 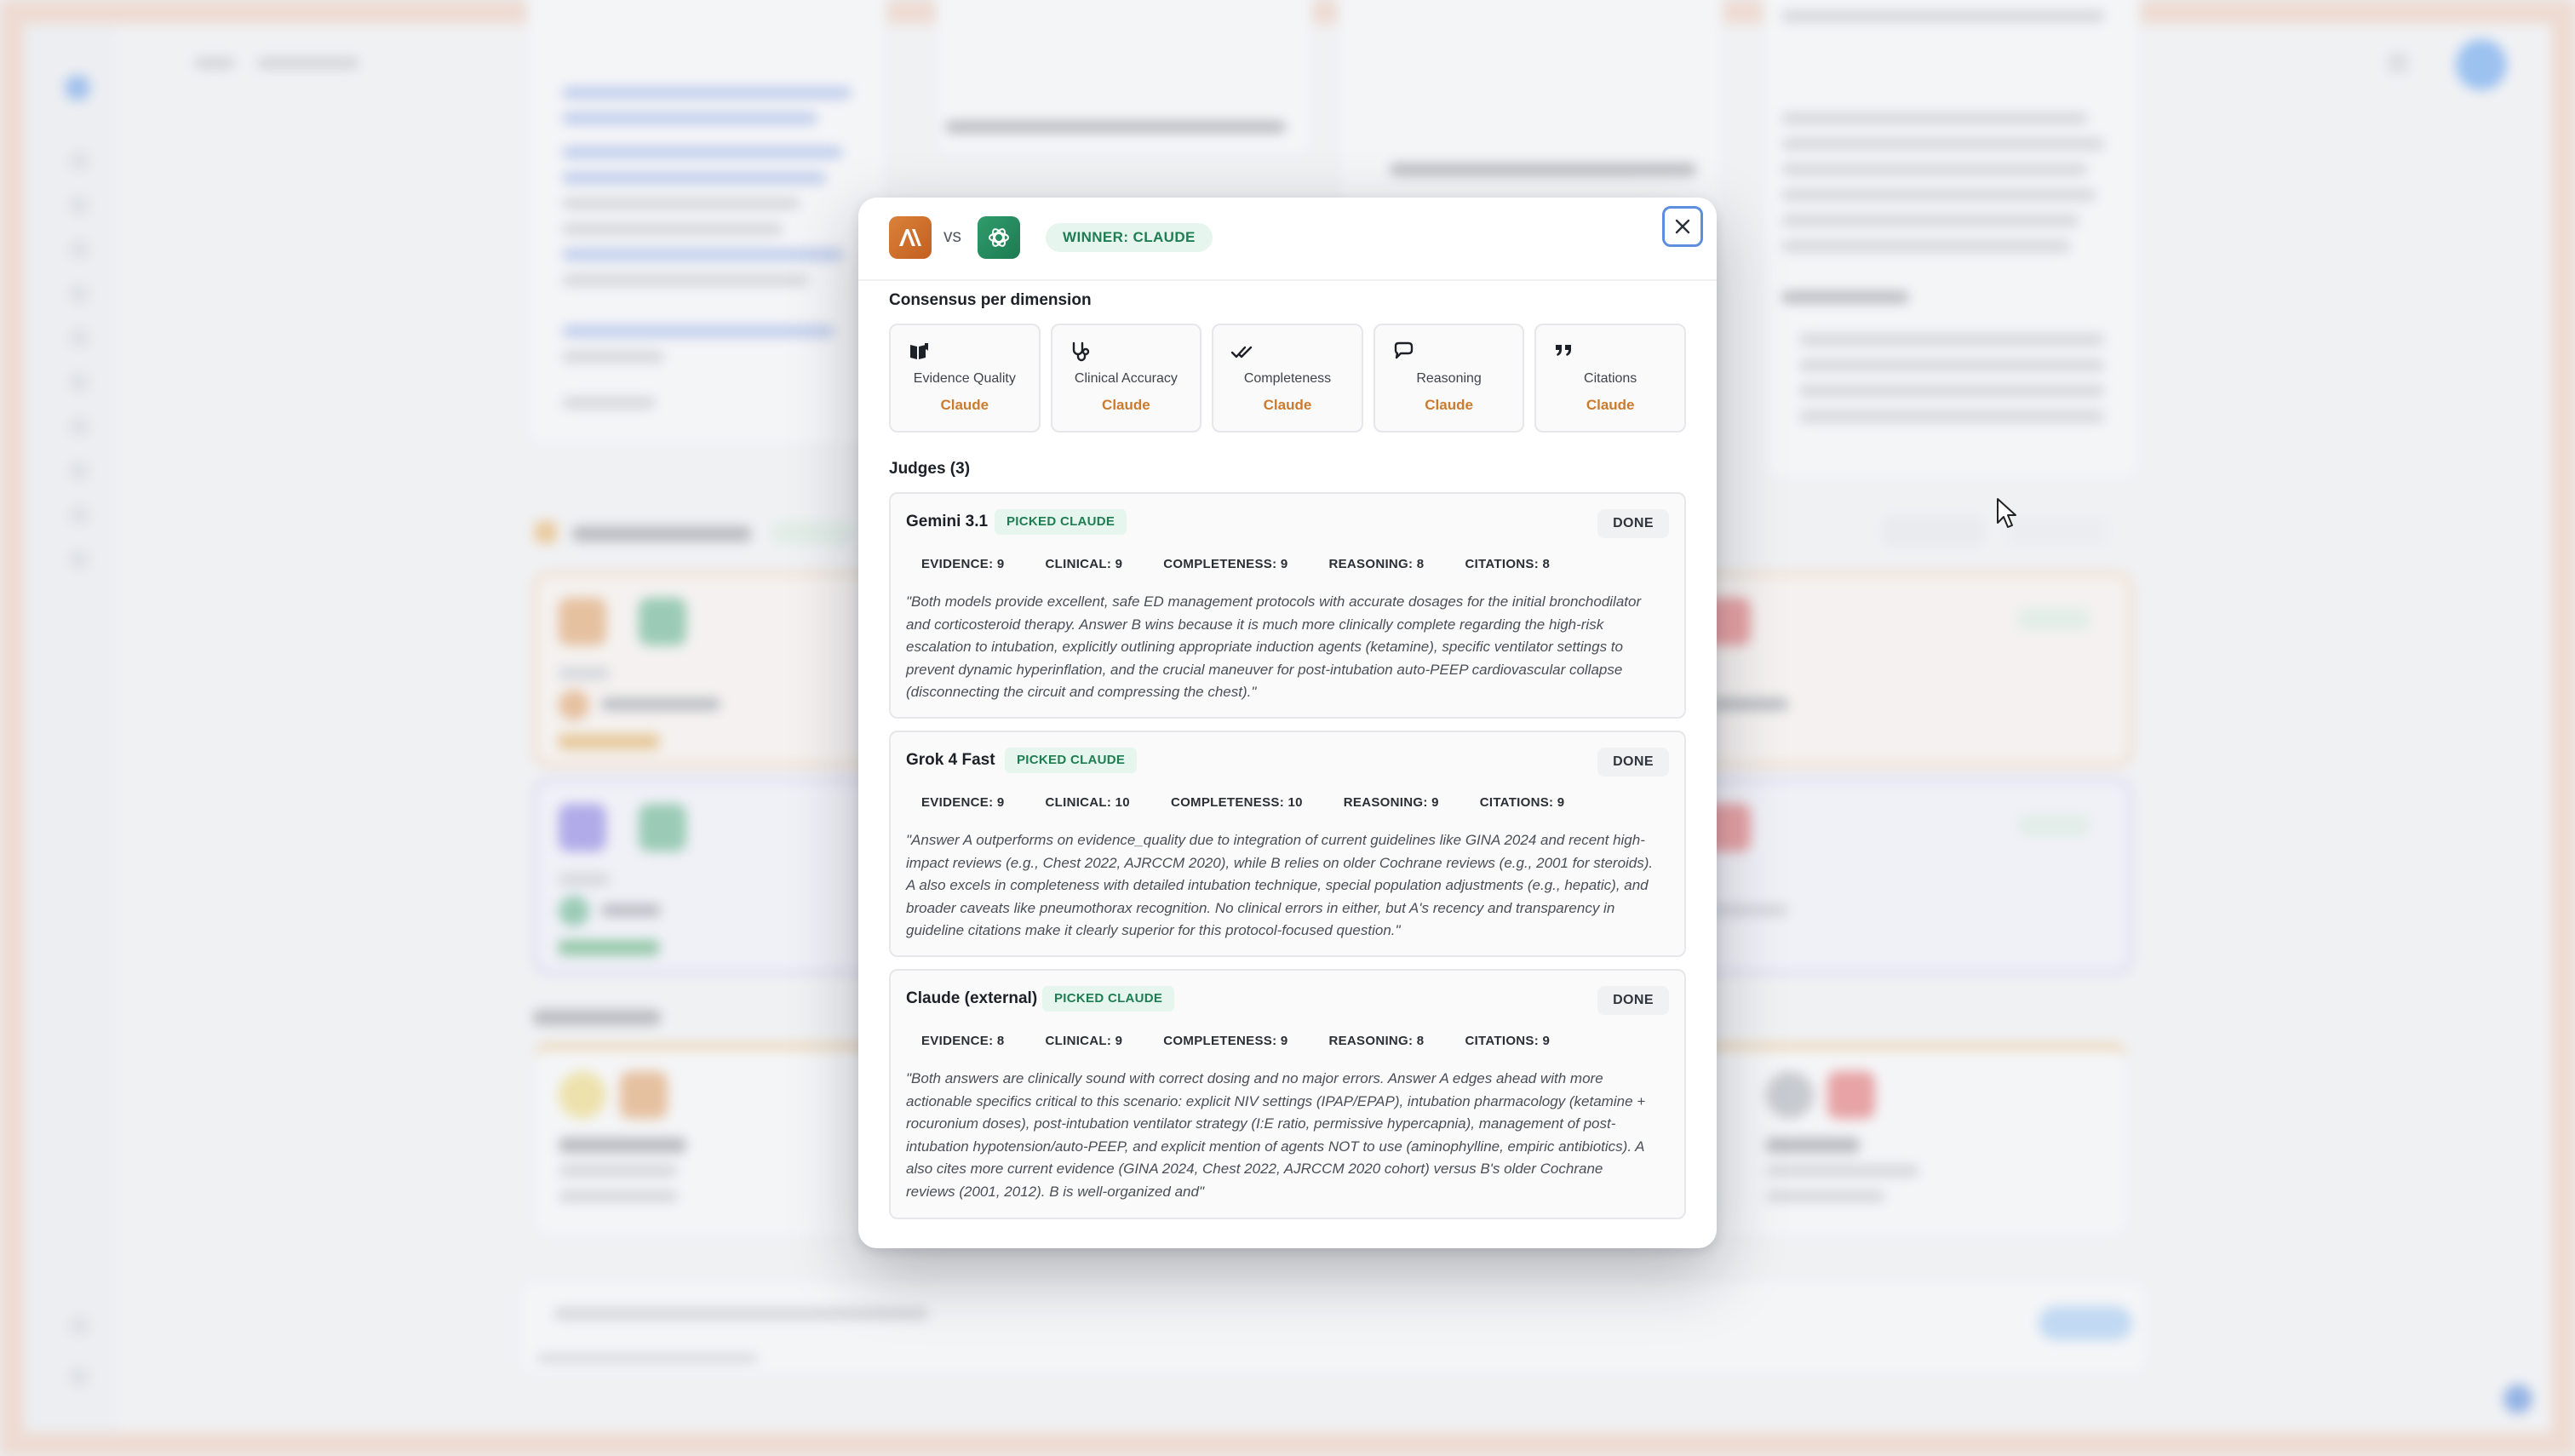 I want to click on consensus-title: Consensus per dimension, so click(x=990, y=300).